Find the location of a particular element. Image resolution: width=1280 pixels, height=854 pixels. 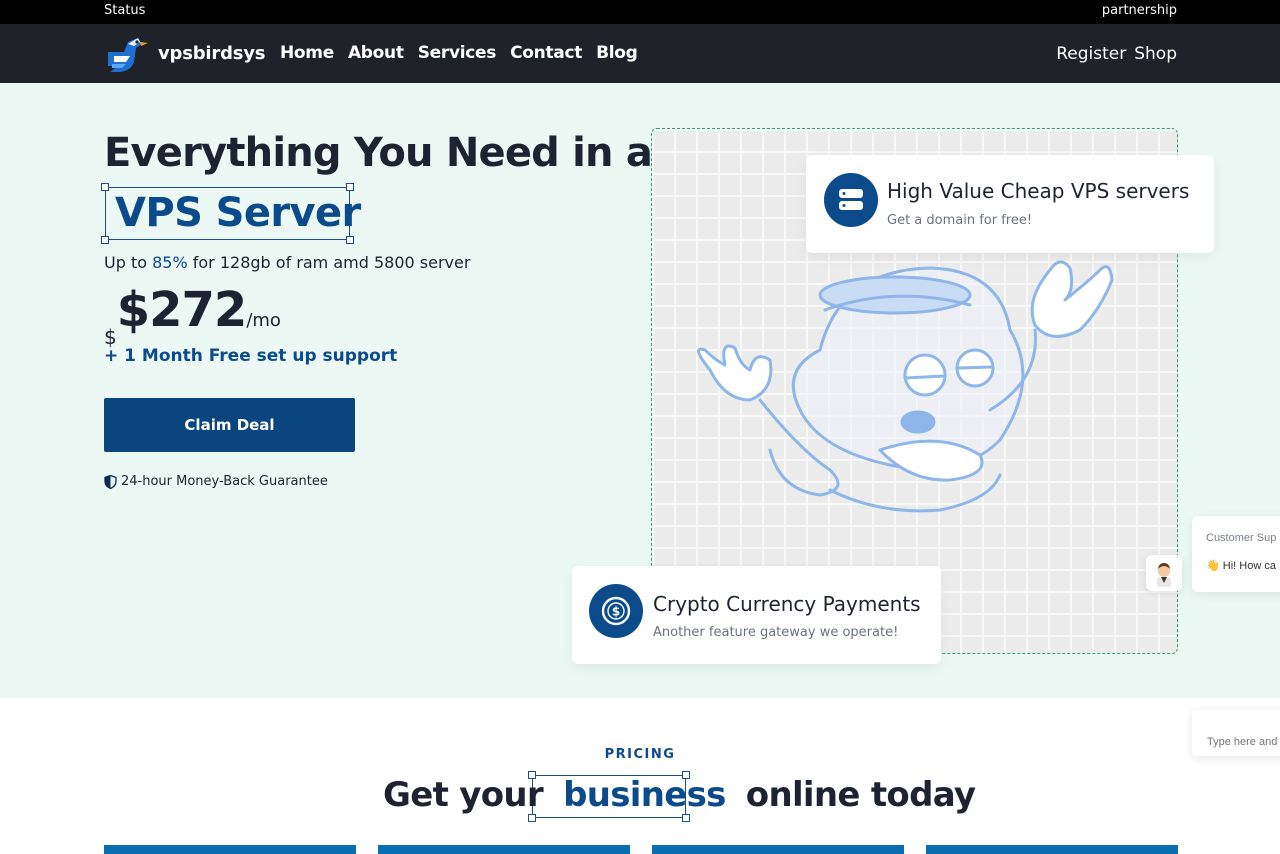

hero-bonus: + 1 Month Free set up support is located at coordinates (251, 356).